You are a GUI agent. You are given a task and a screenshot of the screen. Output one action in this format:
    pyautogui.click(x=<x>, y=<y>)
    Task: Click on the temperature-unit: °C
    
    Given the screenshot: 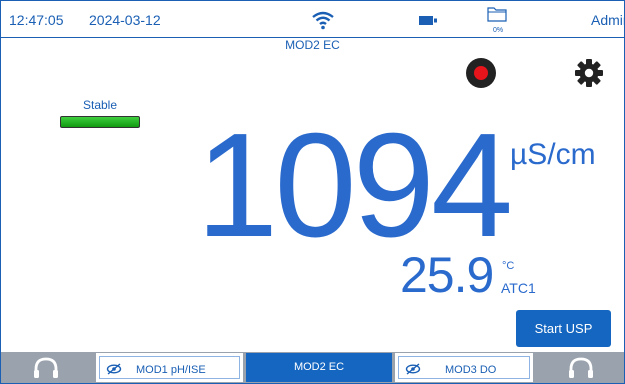 What is the action you would take?
    pyautogui.click(x=508, y=266)
    